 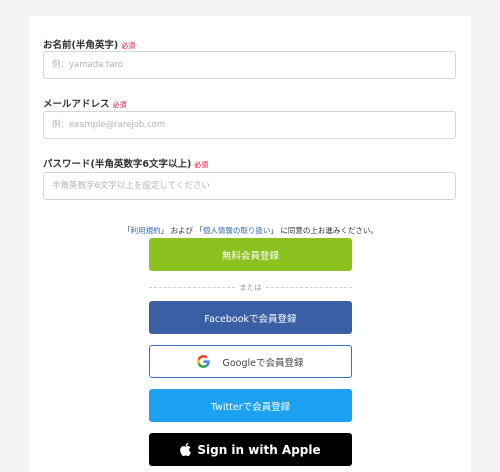 I want to click on email-label-text: メールアドレス, so click(x=76, y=104).